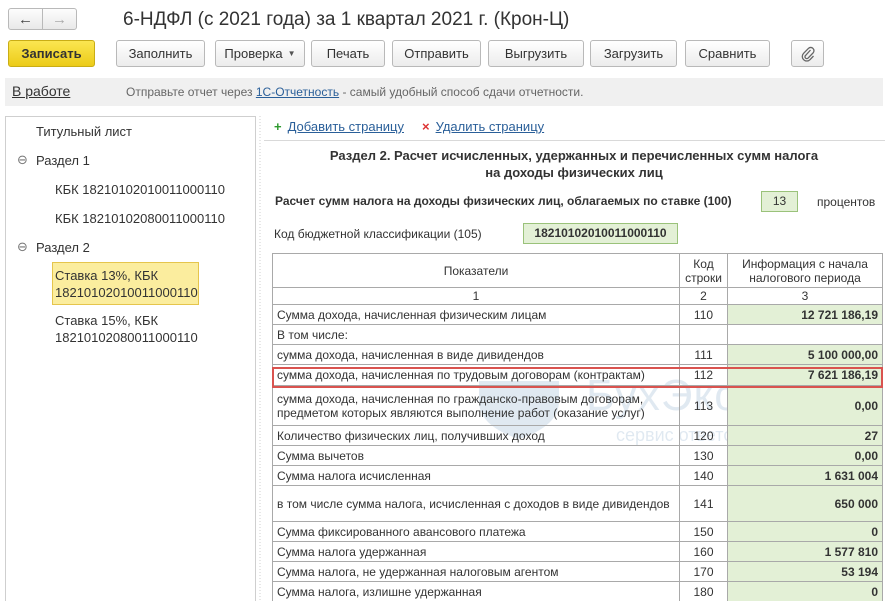 The height and width of the screenshot is (601, 885). What do you see at coordinates (426, 126) in the screenshot?
I see `delete-x-icon: ×` at bounding box center [426, 126].